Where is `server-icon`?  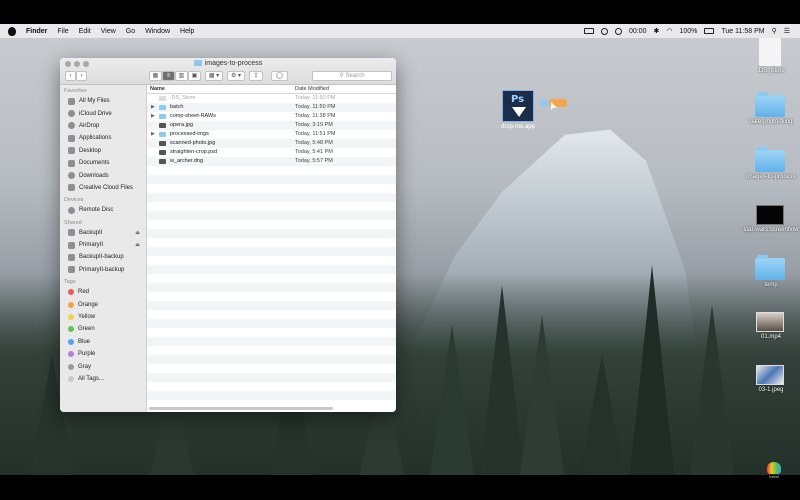 server-icon is located at coordinates (71, 257).